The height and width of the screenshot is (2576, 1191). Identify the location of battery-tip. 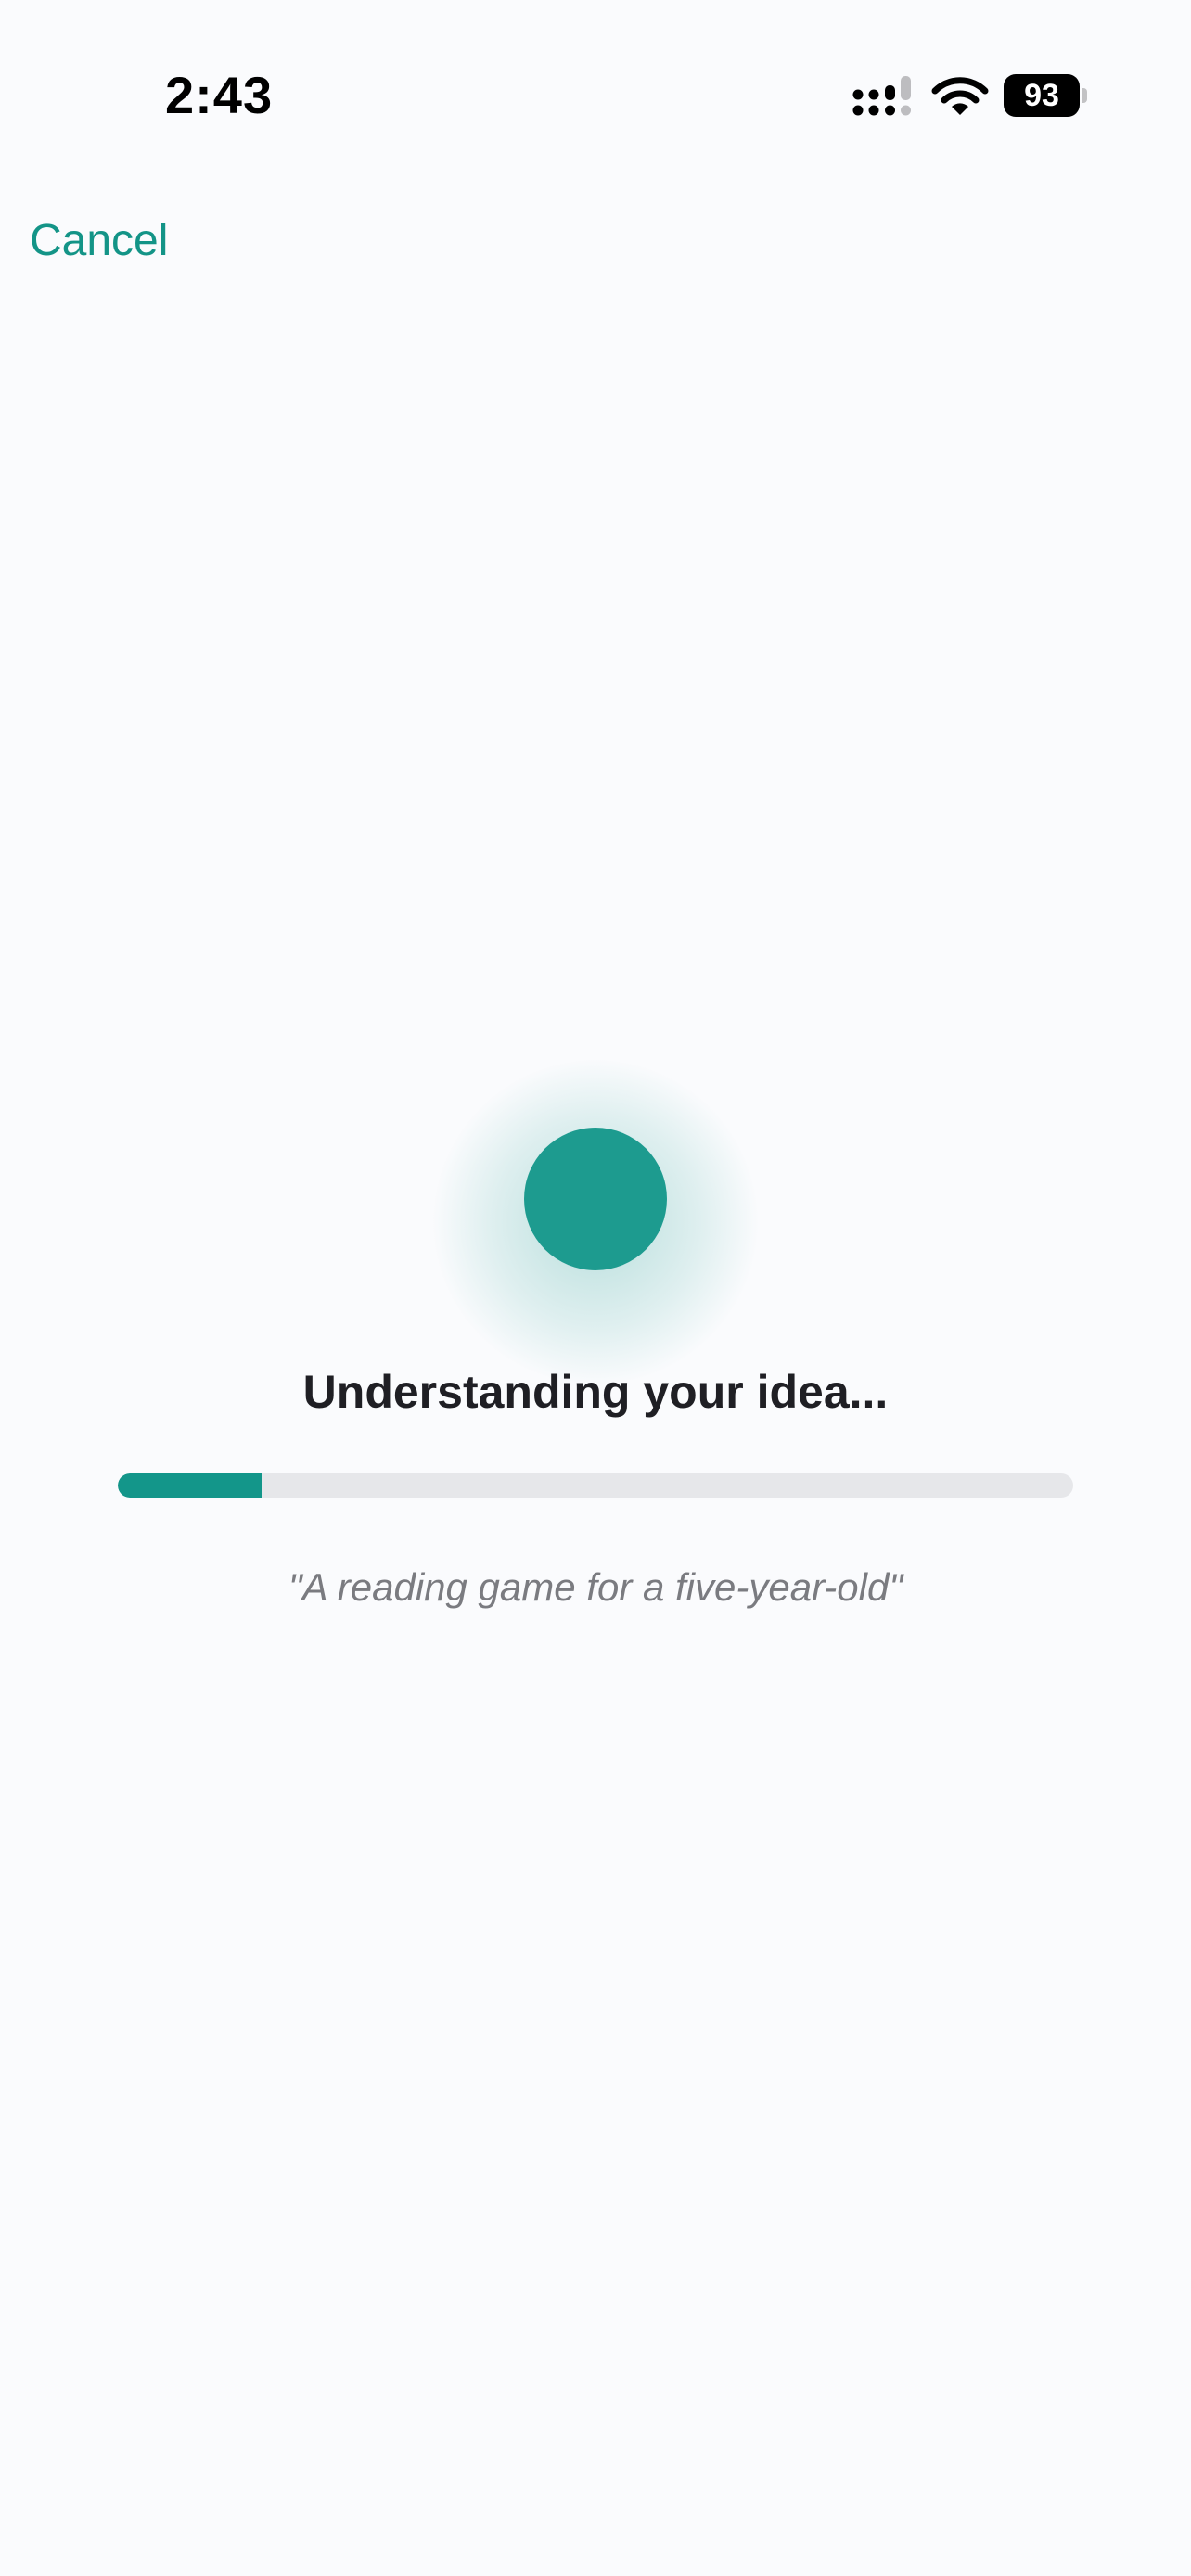
(1084, 95).